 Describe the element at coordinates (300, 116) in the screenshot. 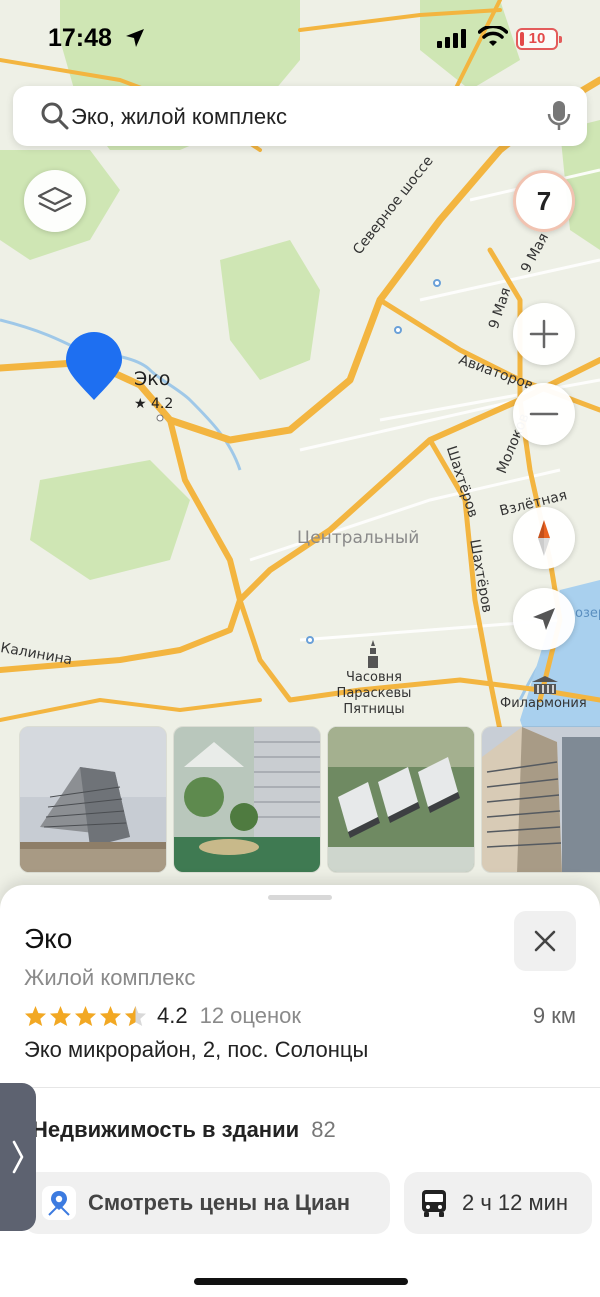

I see `search-bar: Эко, жилой комплекс` at that location.